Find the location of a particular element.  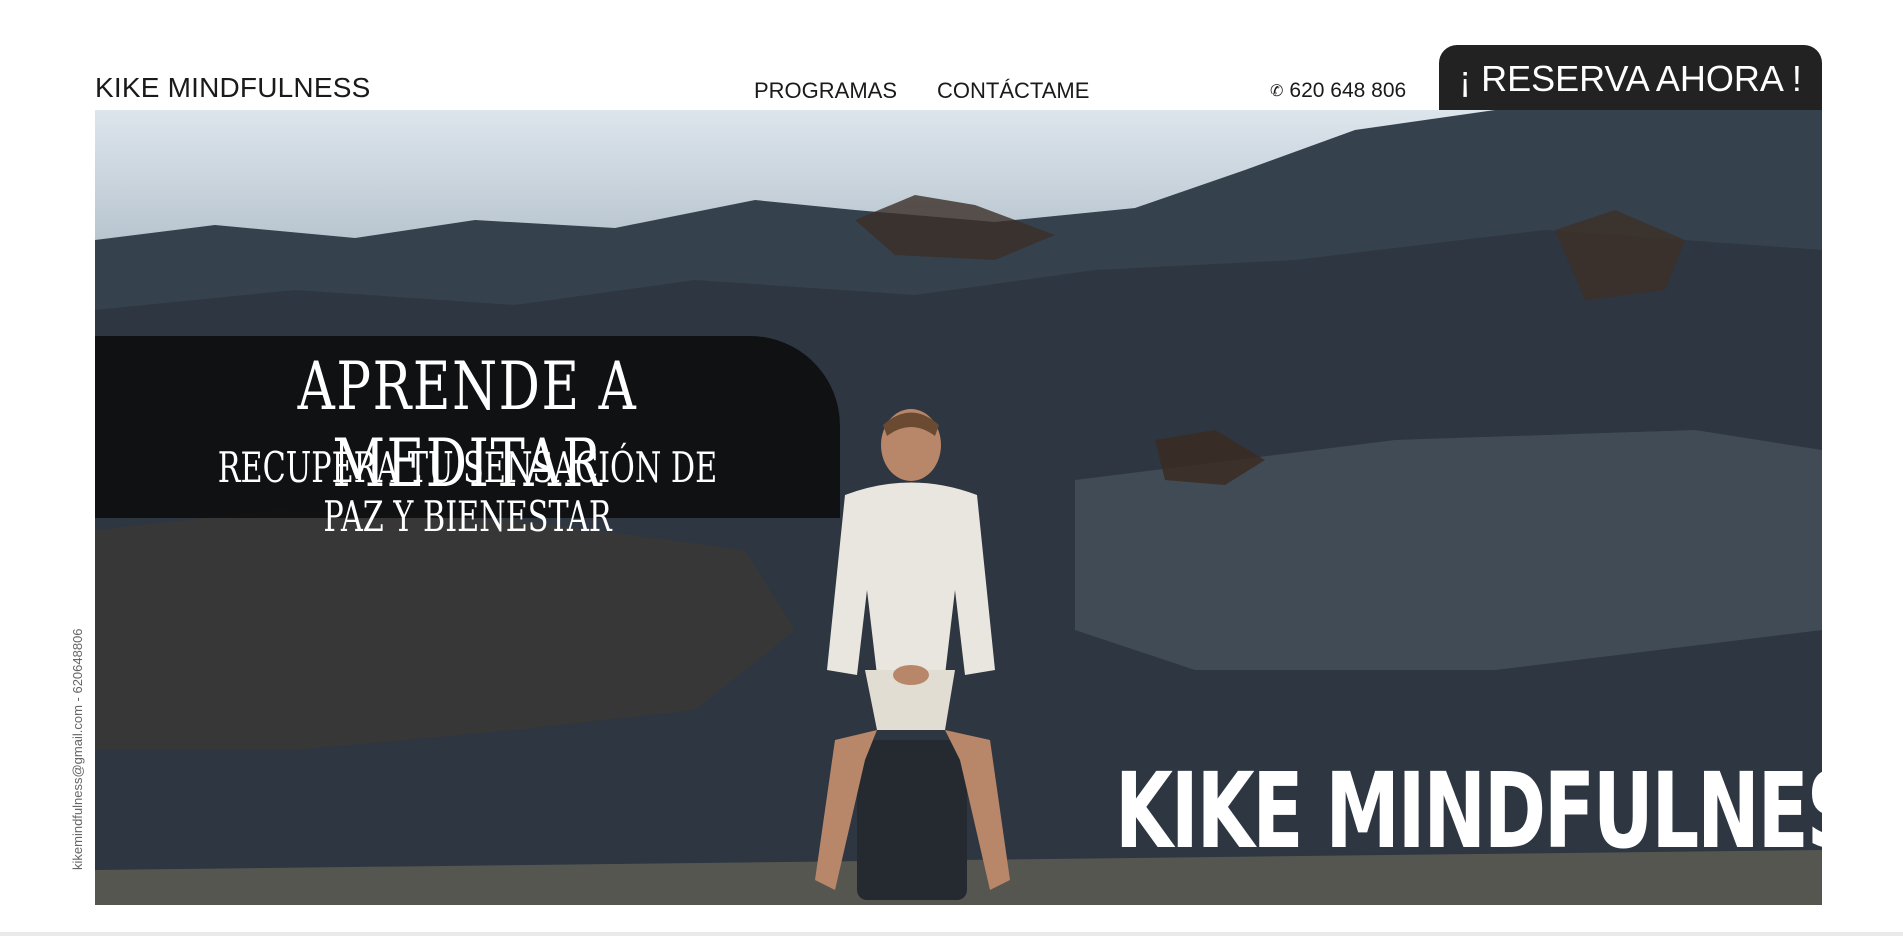

nav-link-contactame: CONTÁCTAME is located at coordinates (1013, 91).